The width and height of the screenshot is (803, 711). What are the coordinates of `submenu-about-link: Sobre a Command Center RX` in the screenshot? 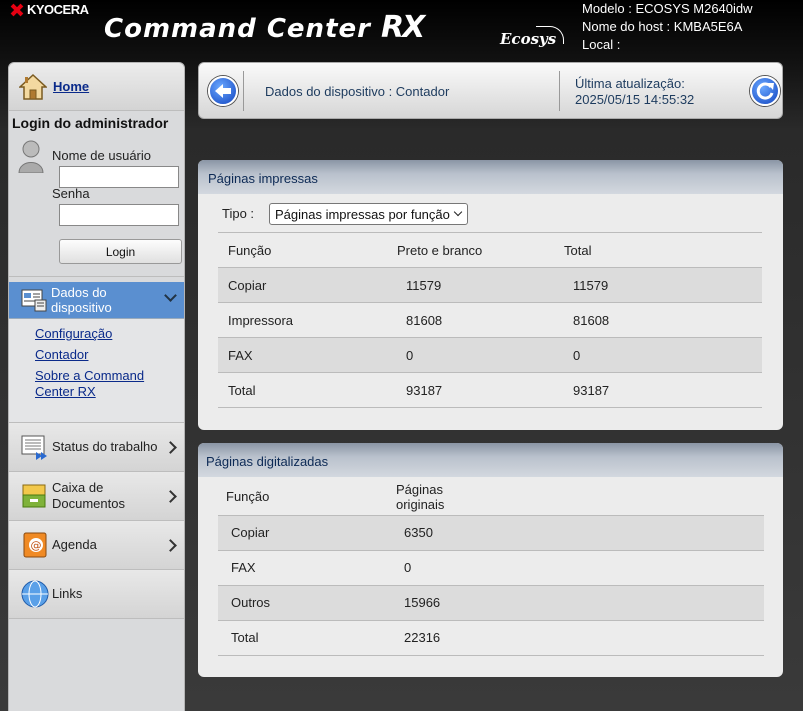 It's located at (95, 384).